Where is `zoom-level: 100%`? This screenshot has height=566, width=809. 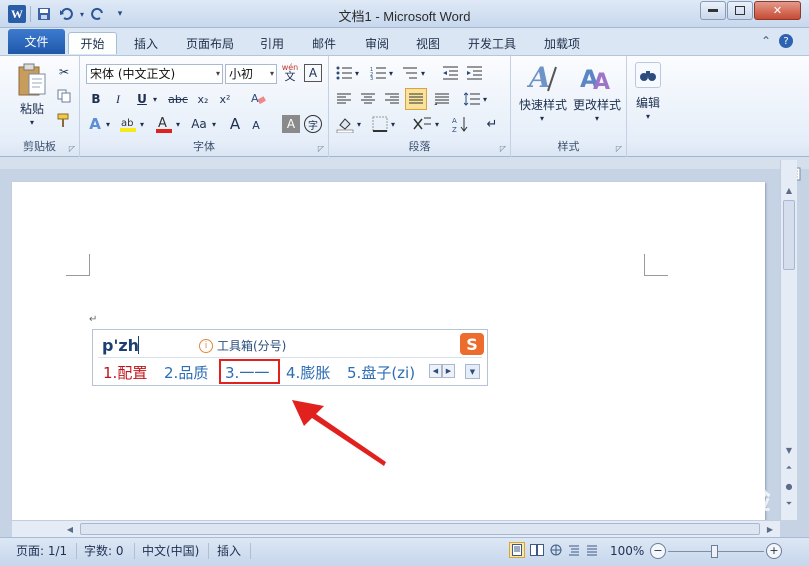 zoom-level: 100% is located at coordinates (627, 551).